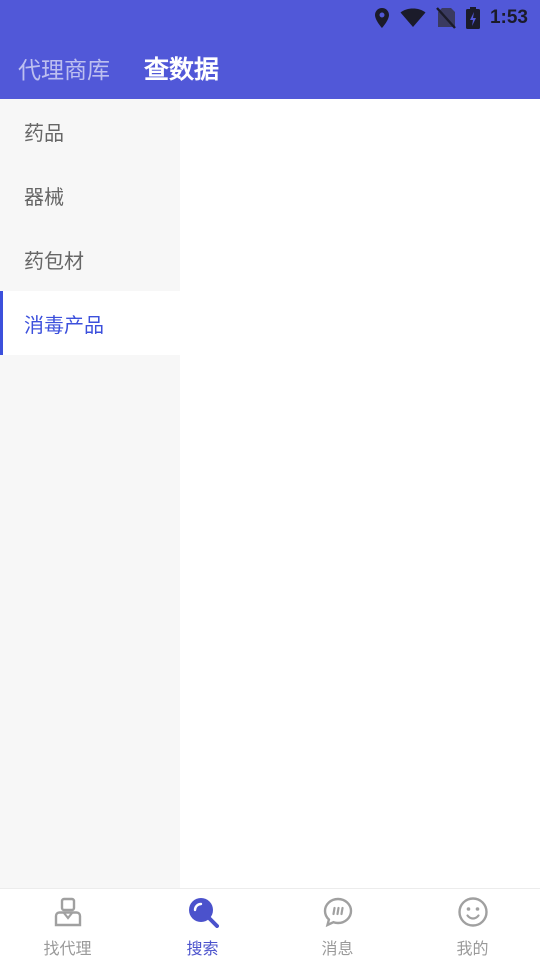 This screenshot has width=540, height=960. I want to click on nav-messages: 消息, so click(337, 924).